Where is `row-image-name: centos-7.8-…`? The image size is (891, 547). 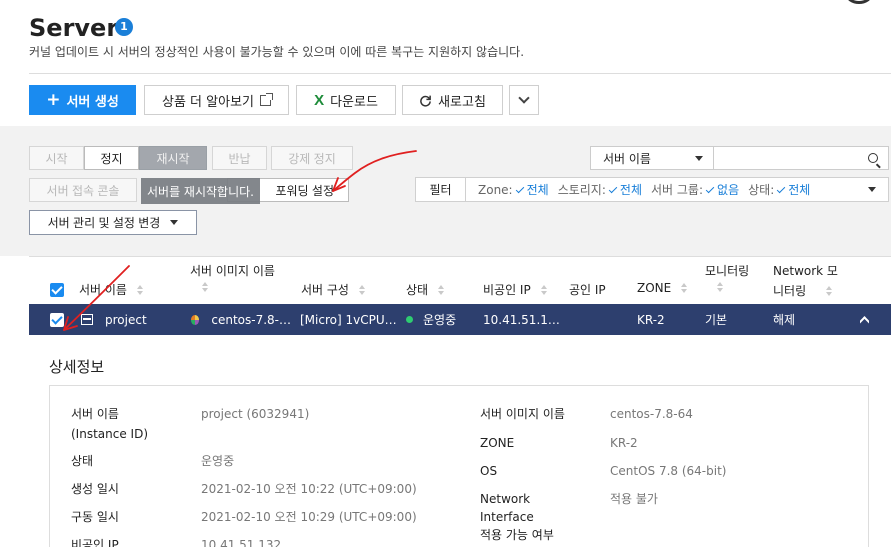 row-image-name: centos-7.8-… is located at coordinates (251, 319).